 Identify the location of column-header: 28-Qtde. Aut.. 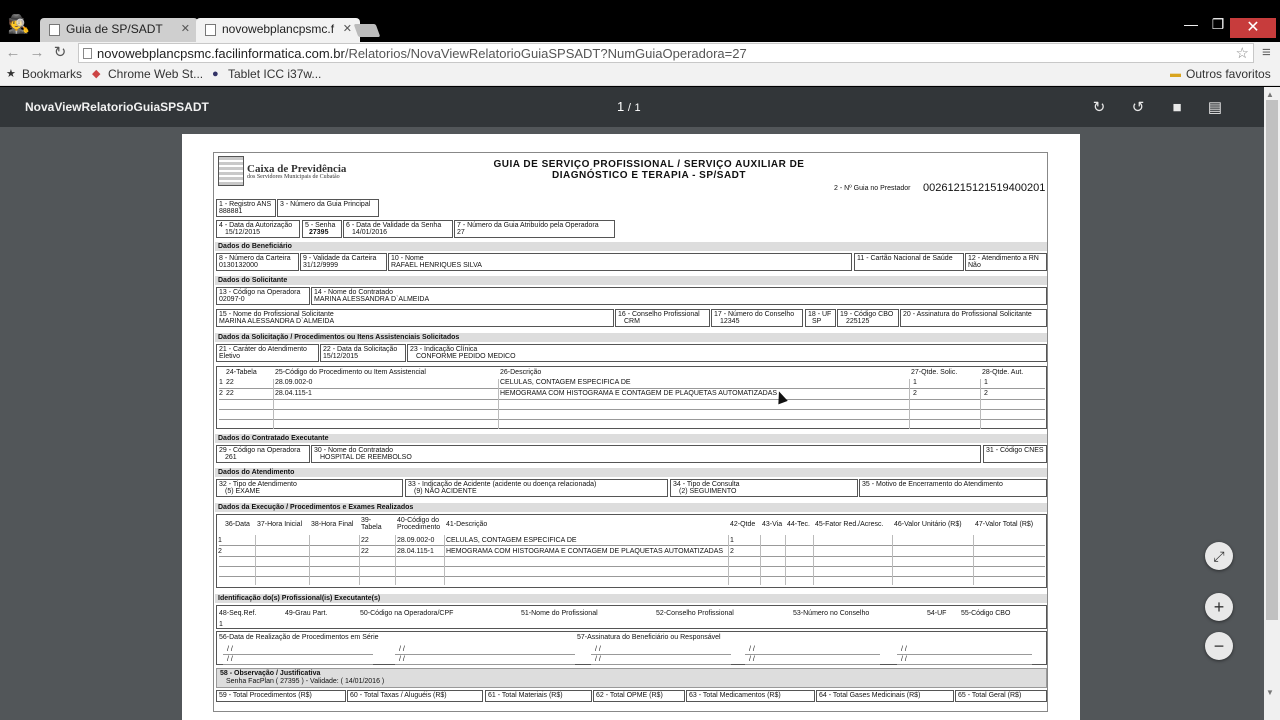
(1003, 372).